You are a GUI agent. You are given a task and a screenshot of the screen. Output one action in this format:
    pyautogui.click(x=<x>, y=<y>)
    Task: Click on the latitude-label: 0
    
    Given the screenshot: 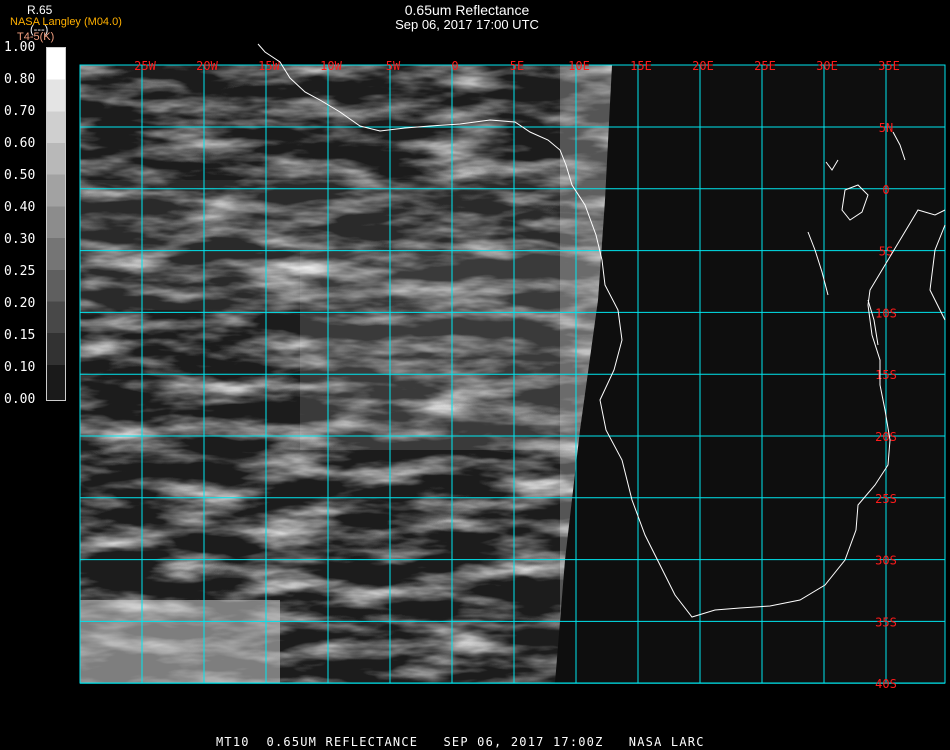 What is the action you would take?
    pyautogui.click(x=885, y=190)
    